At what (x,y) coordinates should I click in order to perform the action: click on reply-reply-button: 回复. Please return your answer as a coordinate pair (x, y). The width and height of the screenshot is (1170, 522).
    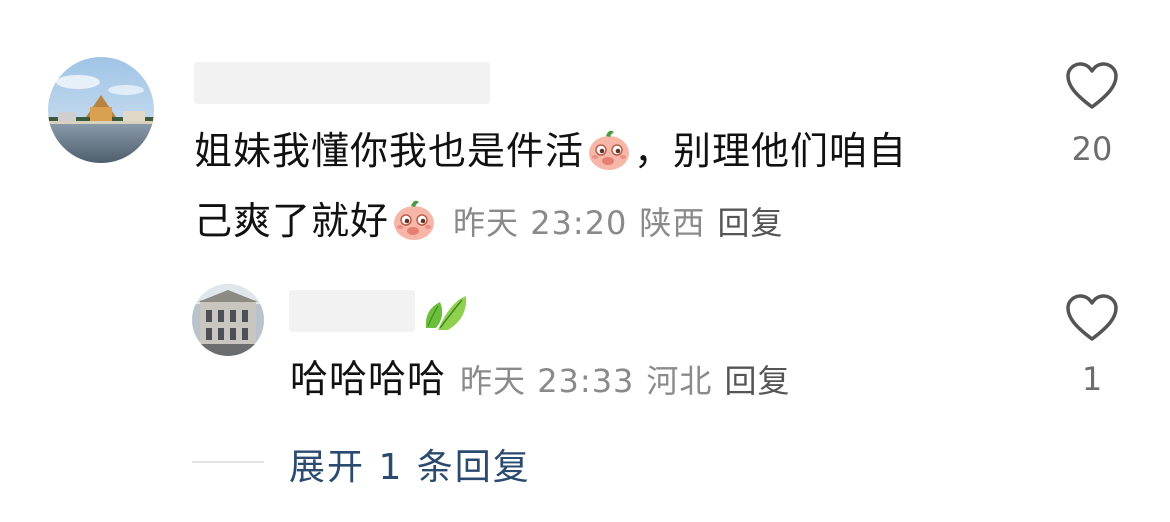
    Looking at the image, I should click on (757, 381).